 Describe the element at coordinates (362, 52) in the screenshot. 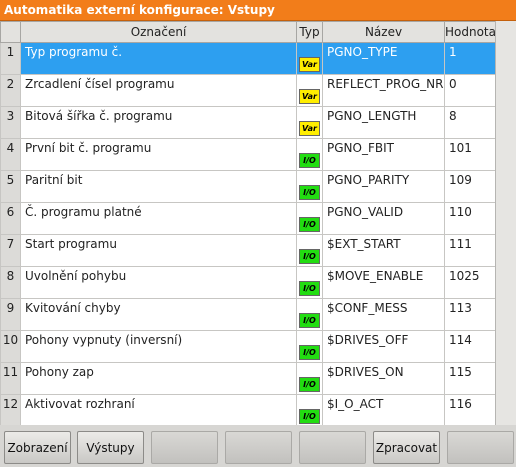

I see `row-name: PGNO_TYPE` at that location.